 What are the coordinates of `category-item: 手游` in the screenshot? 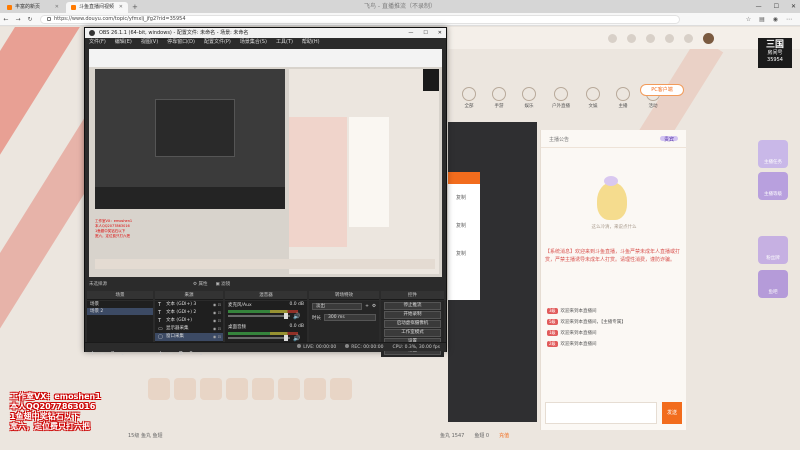 It's located at (499, 98).